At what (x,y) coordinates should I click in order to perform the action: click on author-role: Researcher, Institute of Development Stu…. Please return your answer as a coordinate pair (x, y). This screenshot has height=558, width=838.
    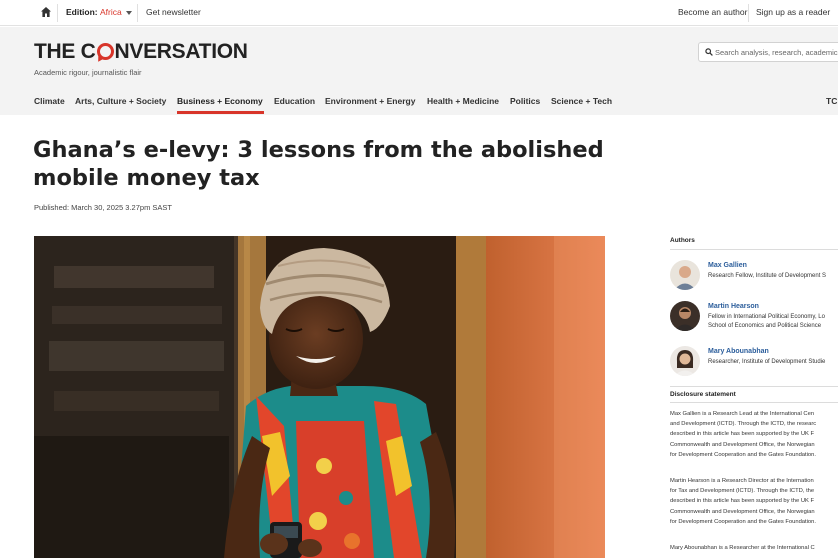
    Looking at the image, I should click on (767, 362).